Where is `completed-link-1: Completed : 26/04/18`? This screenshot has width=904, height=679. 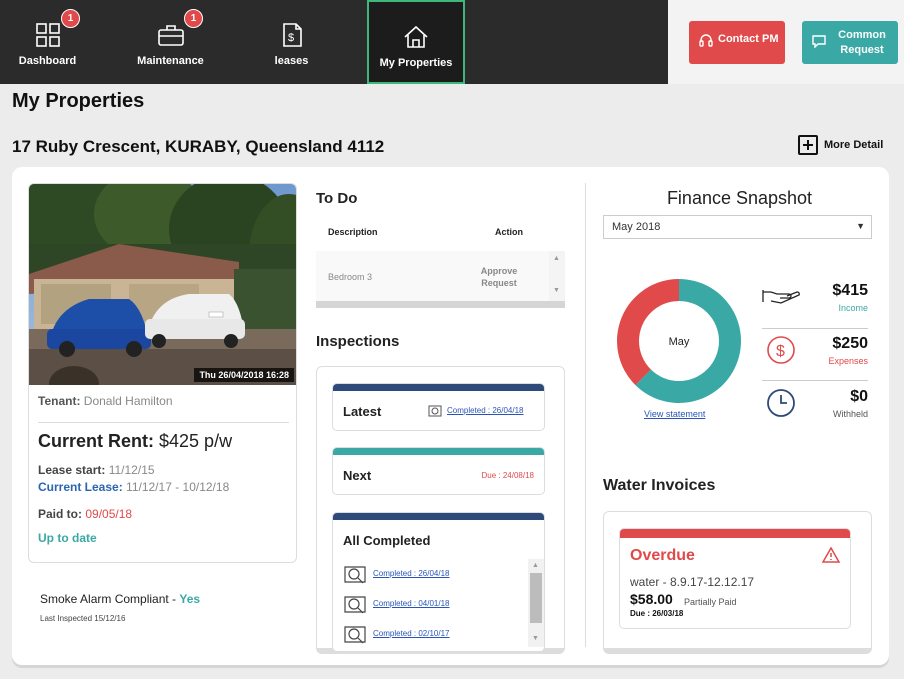 completed-link-1: Completed : 26/04/18 is located at coordinates (411, 573).